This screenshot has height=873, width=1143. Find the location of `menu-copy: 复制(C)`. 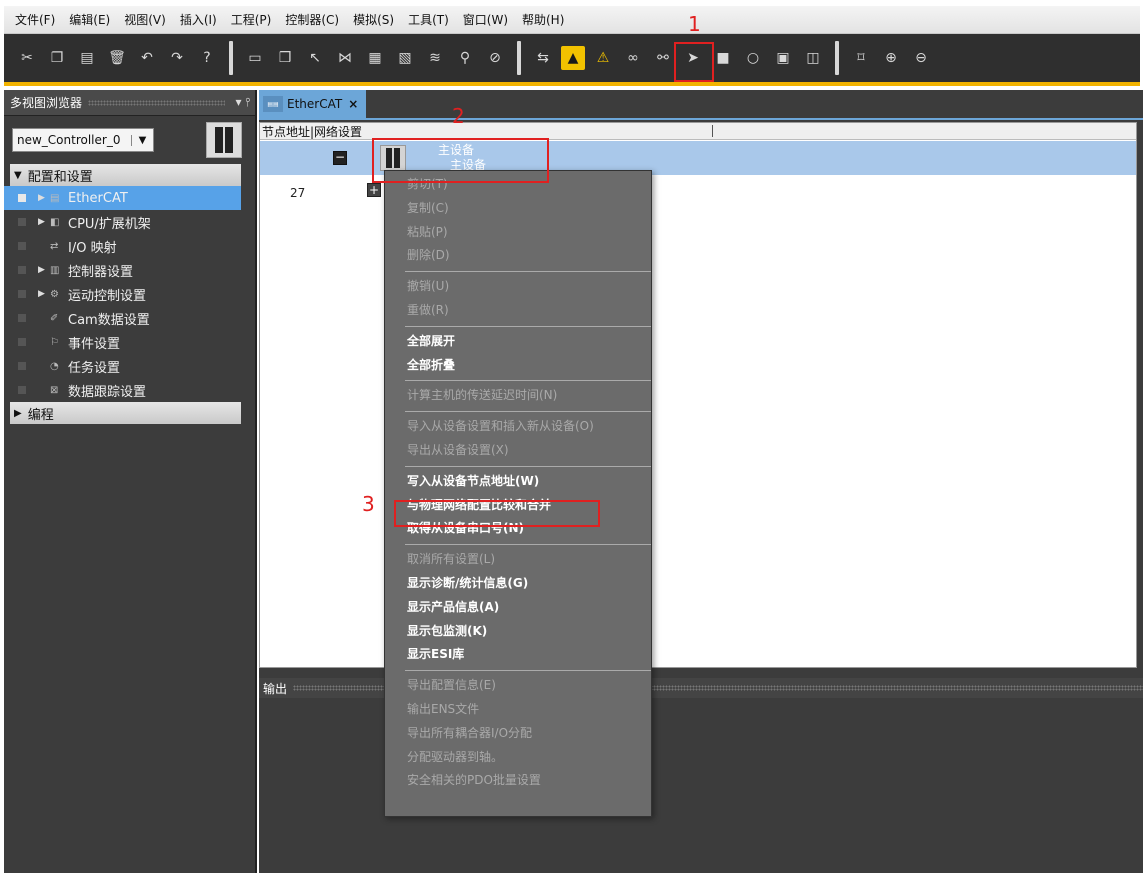

menu-copy: 复制(C) is located at coordinates (518, 209).